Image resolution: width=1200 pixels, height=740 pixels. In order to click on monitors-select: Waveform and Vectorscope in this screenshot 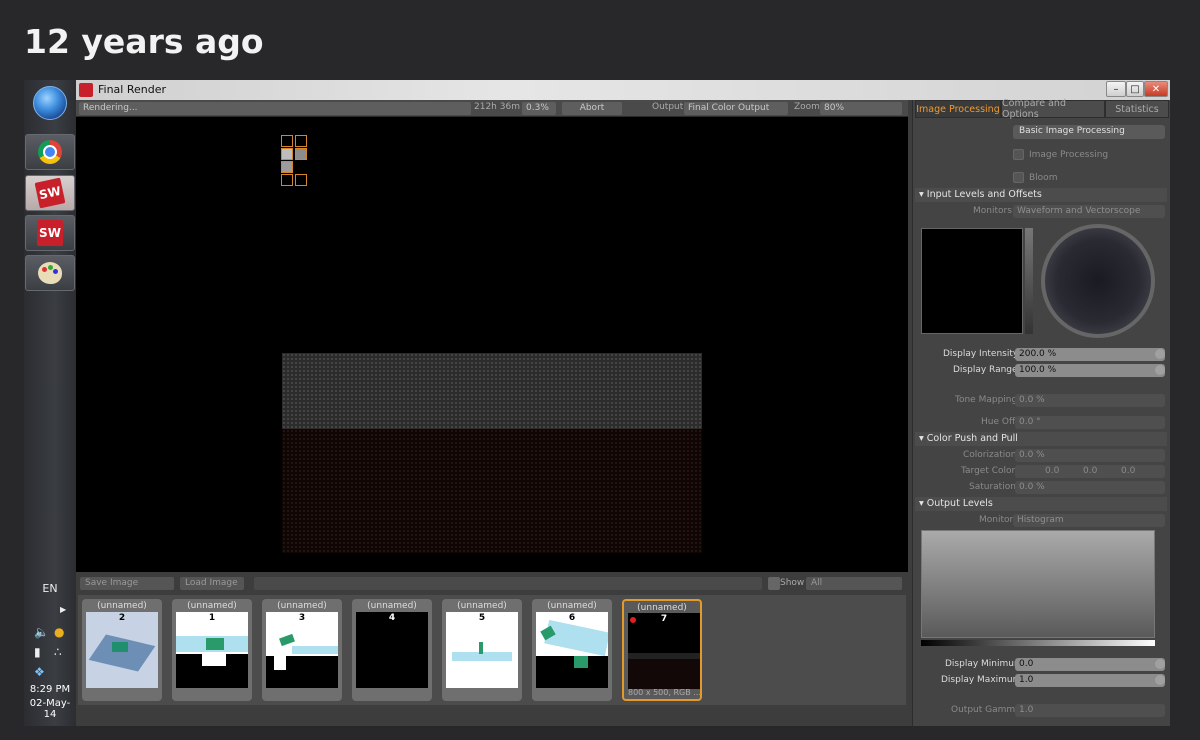, I will do `click(1089, 211)`.